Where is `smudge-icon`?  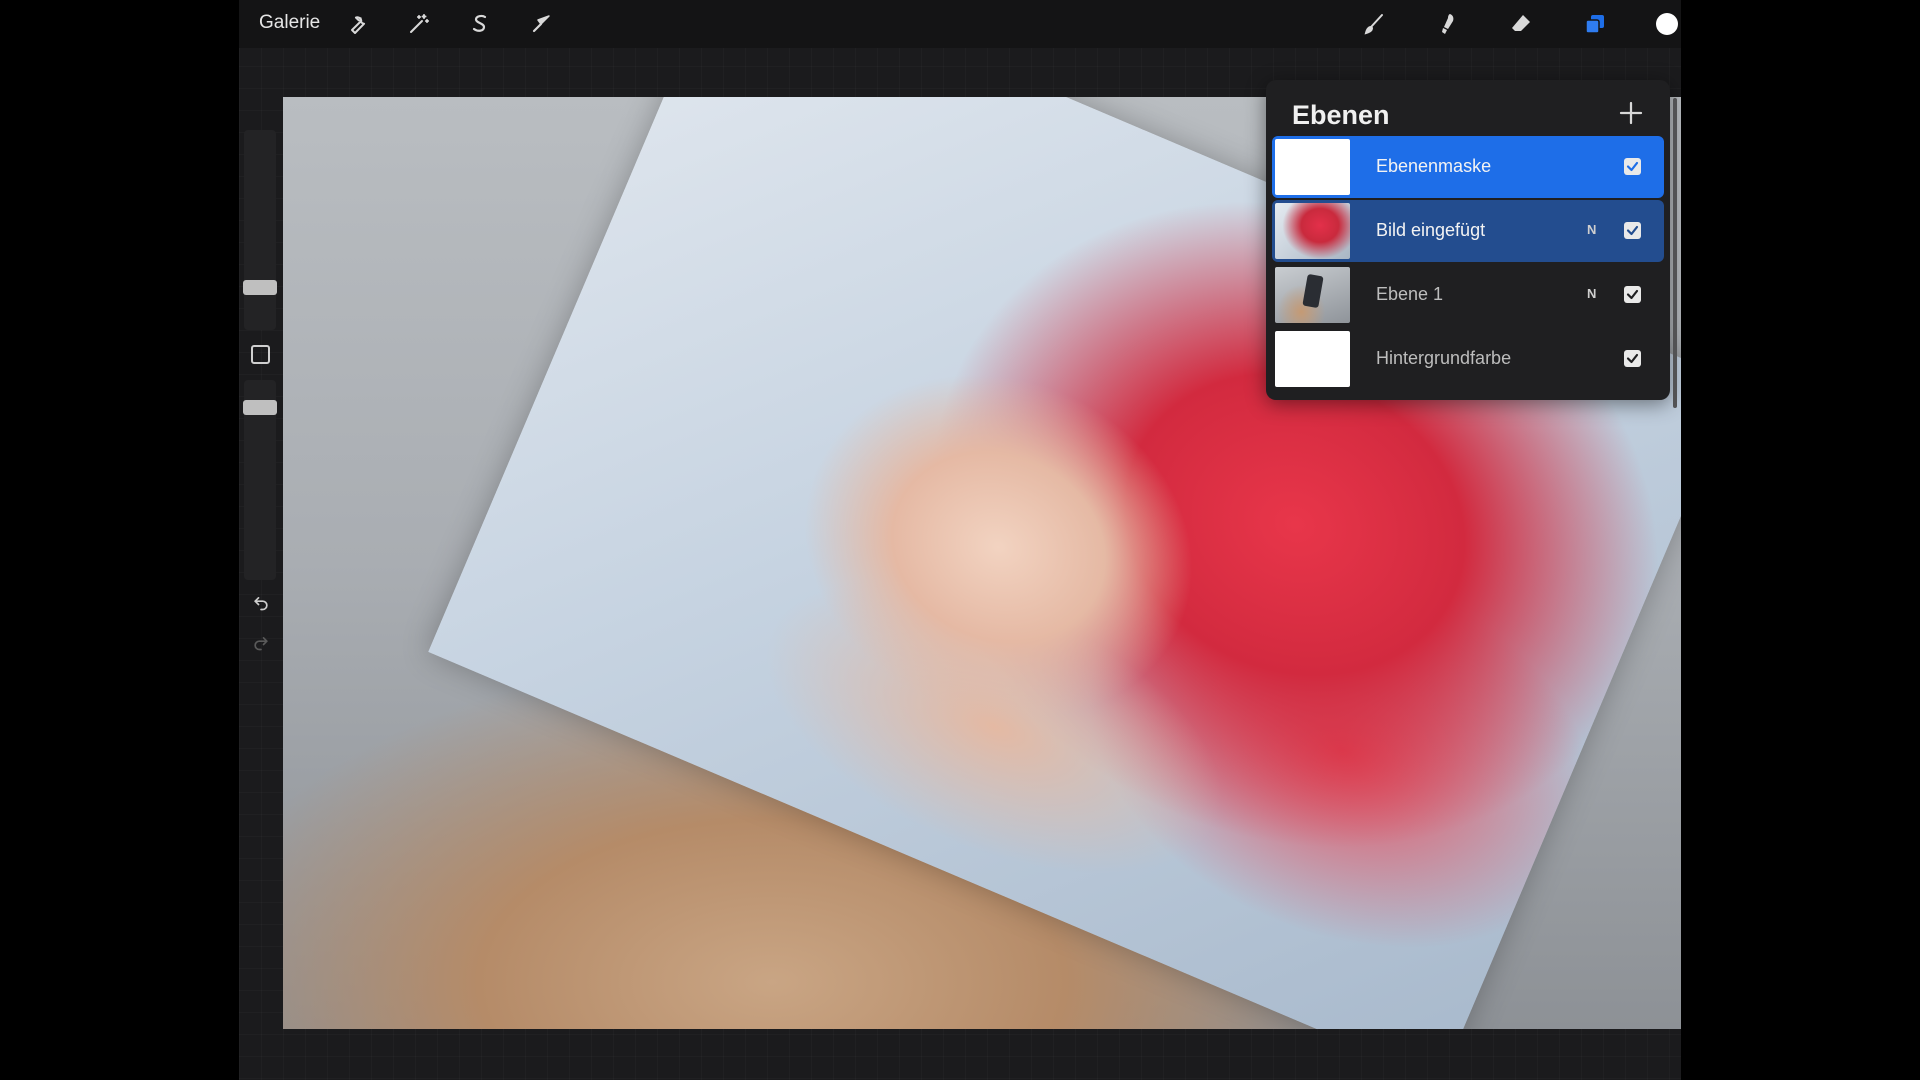 smudge-icon is located at coordinates (1448, 24).